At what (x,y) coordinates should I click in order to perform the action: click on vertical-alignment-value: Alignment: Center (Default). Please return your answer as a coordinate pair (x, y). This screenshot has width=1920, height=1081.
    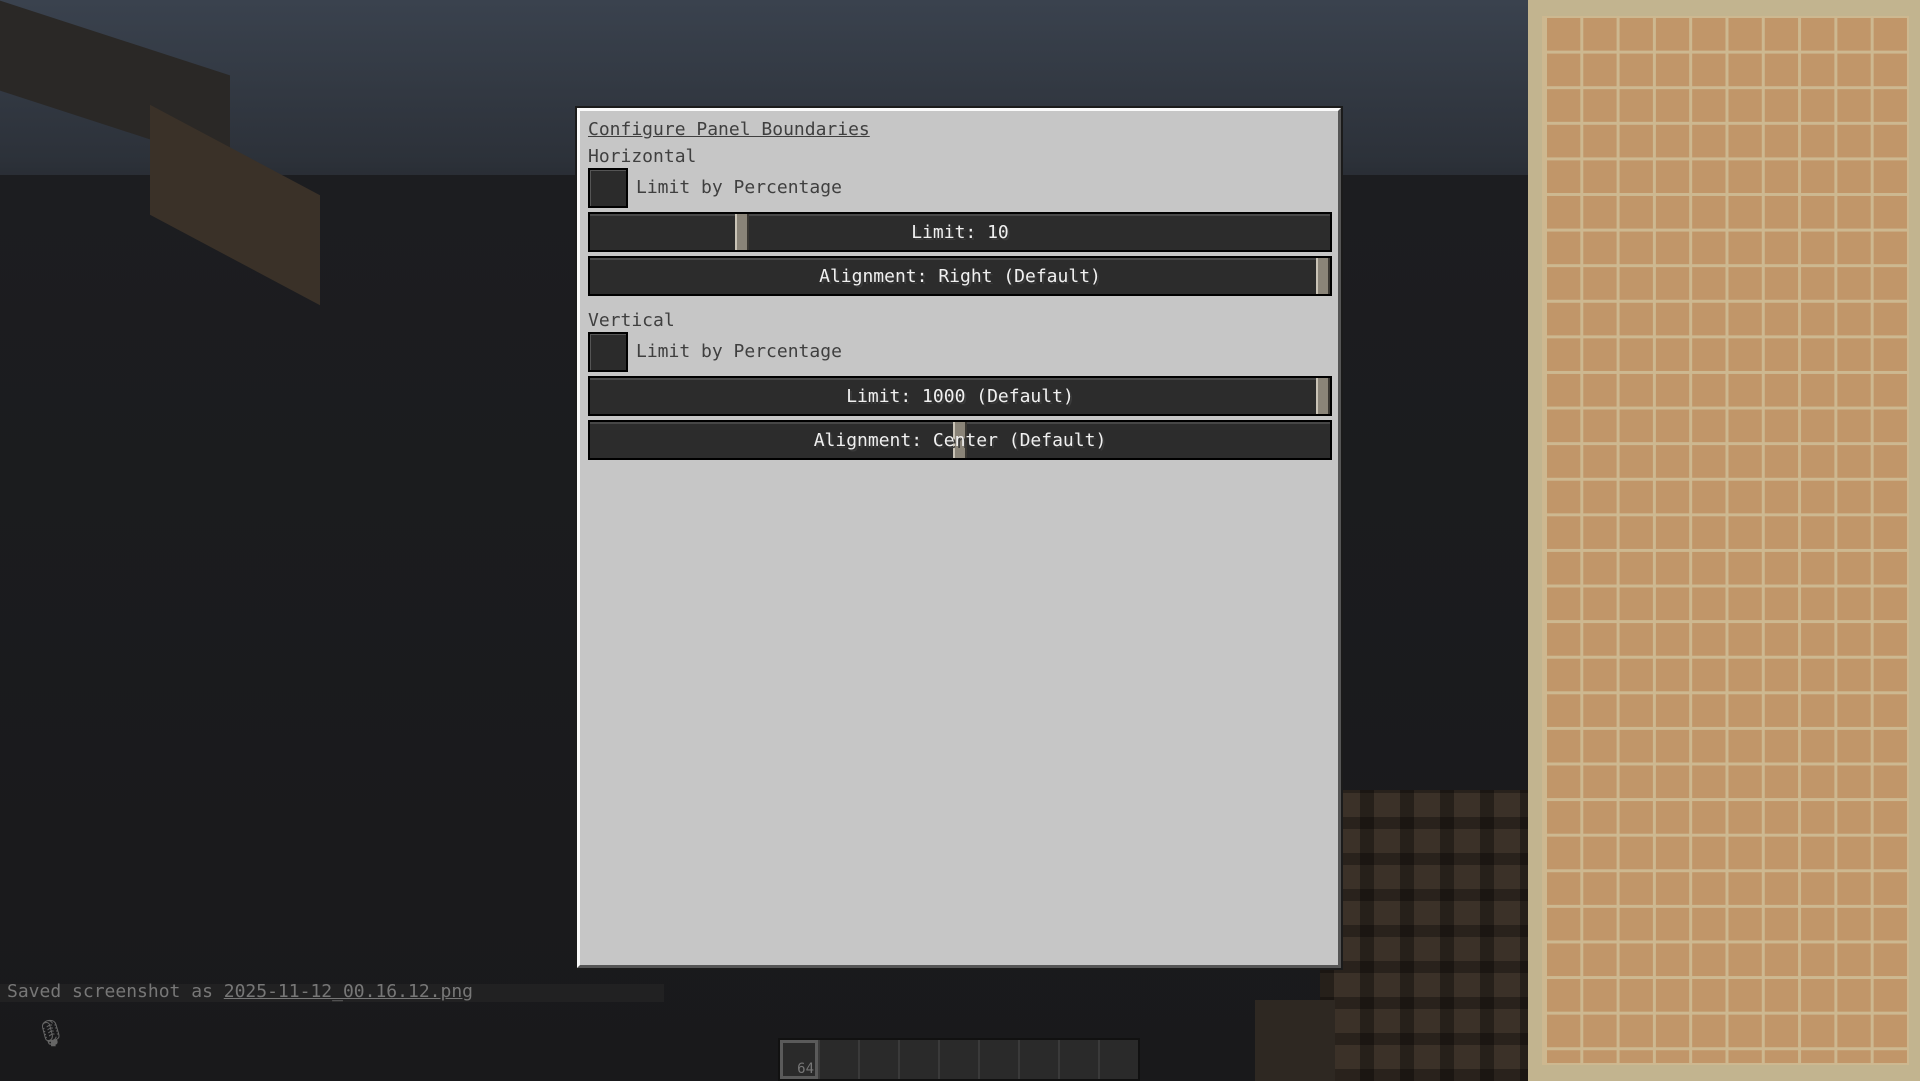
    Looking at the image, I should click on (960, 440).